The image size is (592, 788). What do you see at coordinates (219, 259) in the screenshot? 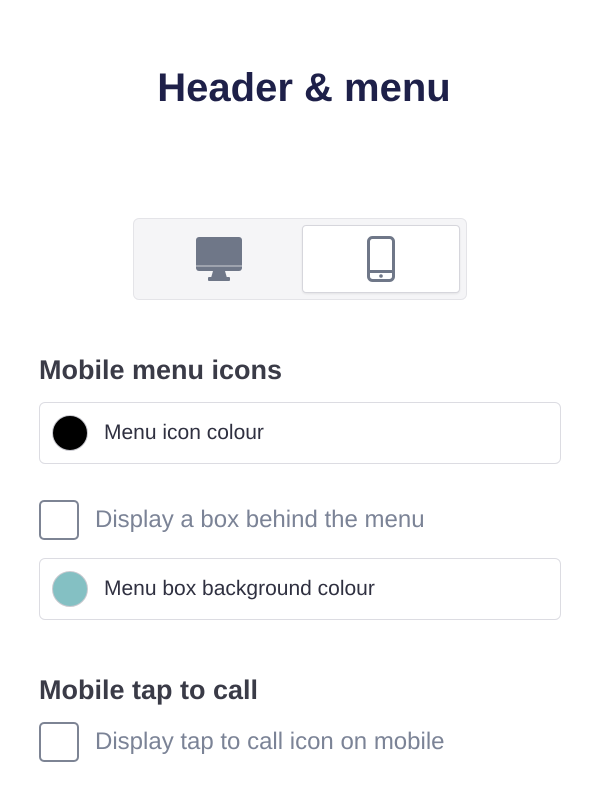
I see `monitor-icon` at bounding box center [219, 259].